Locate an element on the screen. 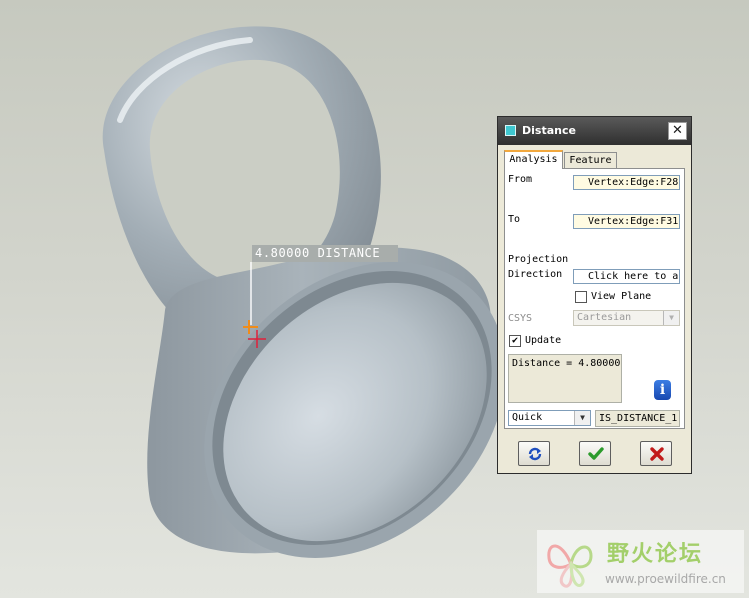 The image size is (749, 598). distance-label: 4.80000 DISTANCE is located at coordinates (325, 253).